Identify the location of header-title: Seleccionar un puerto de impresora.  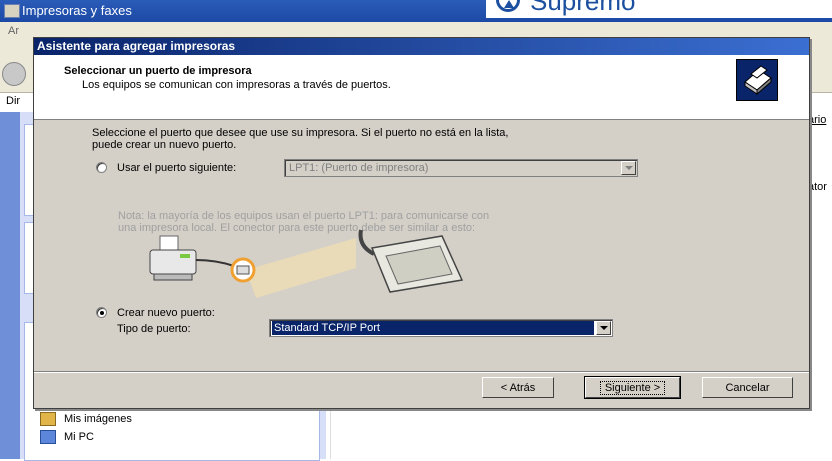
(158, 71).